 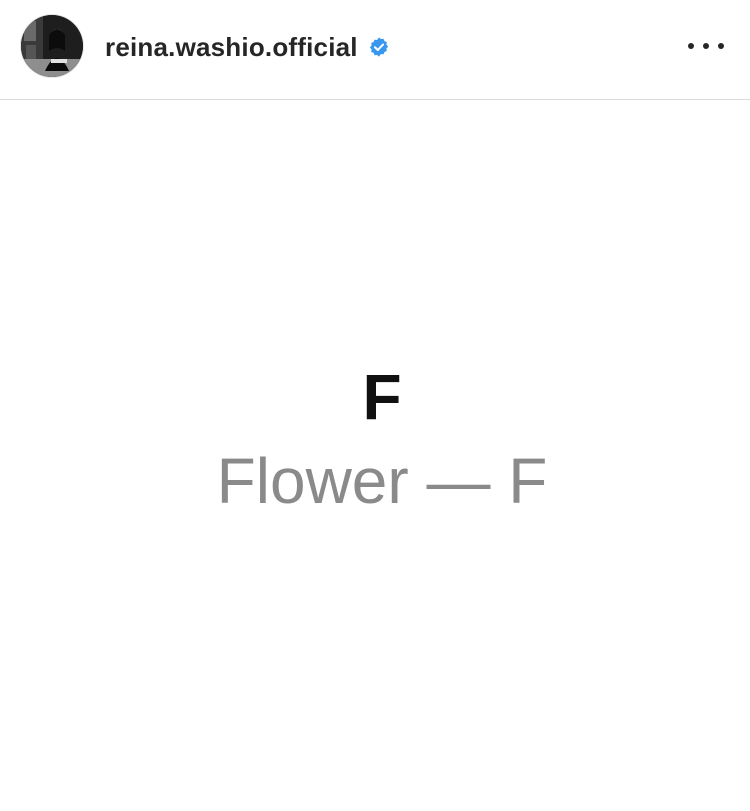 I want to click on more-options-button, so click(x=706, y=46).